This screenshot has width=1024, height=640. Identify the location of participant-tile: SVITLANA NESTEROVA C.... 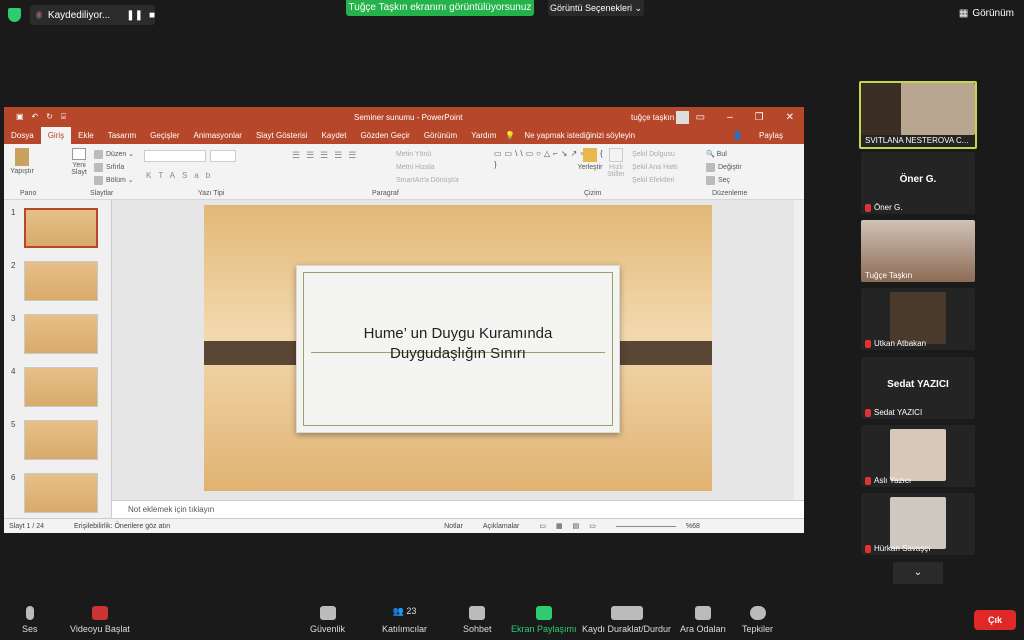
(918, 115).